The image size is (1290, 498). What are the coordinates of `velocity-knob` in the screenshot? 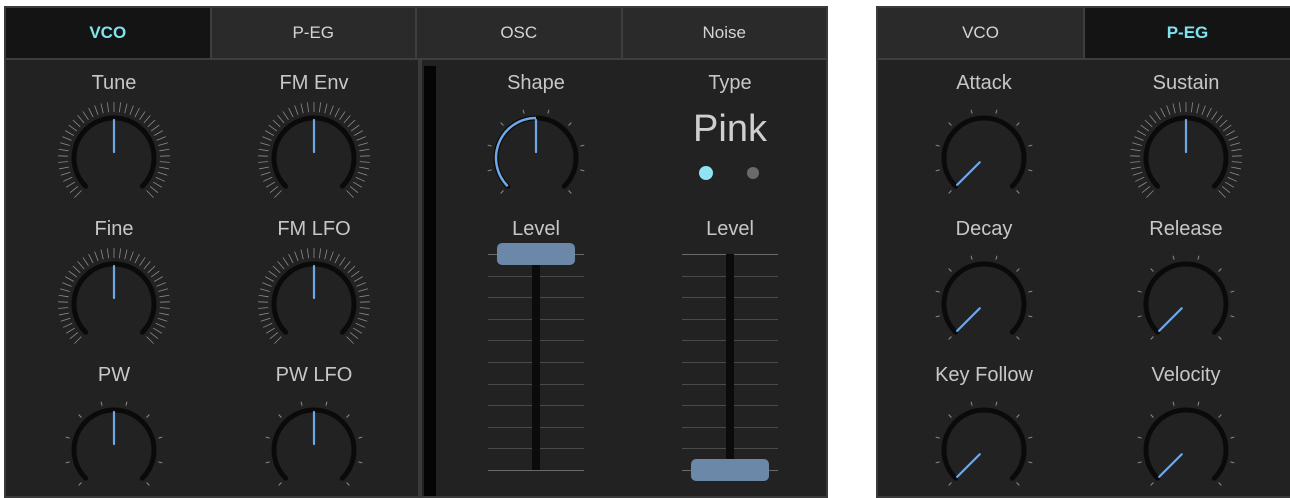 It's located at (1186, 448).